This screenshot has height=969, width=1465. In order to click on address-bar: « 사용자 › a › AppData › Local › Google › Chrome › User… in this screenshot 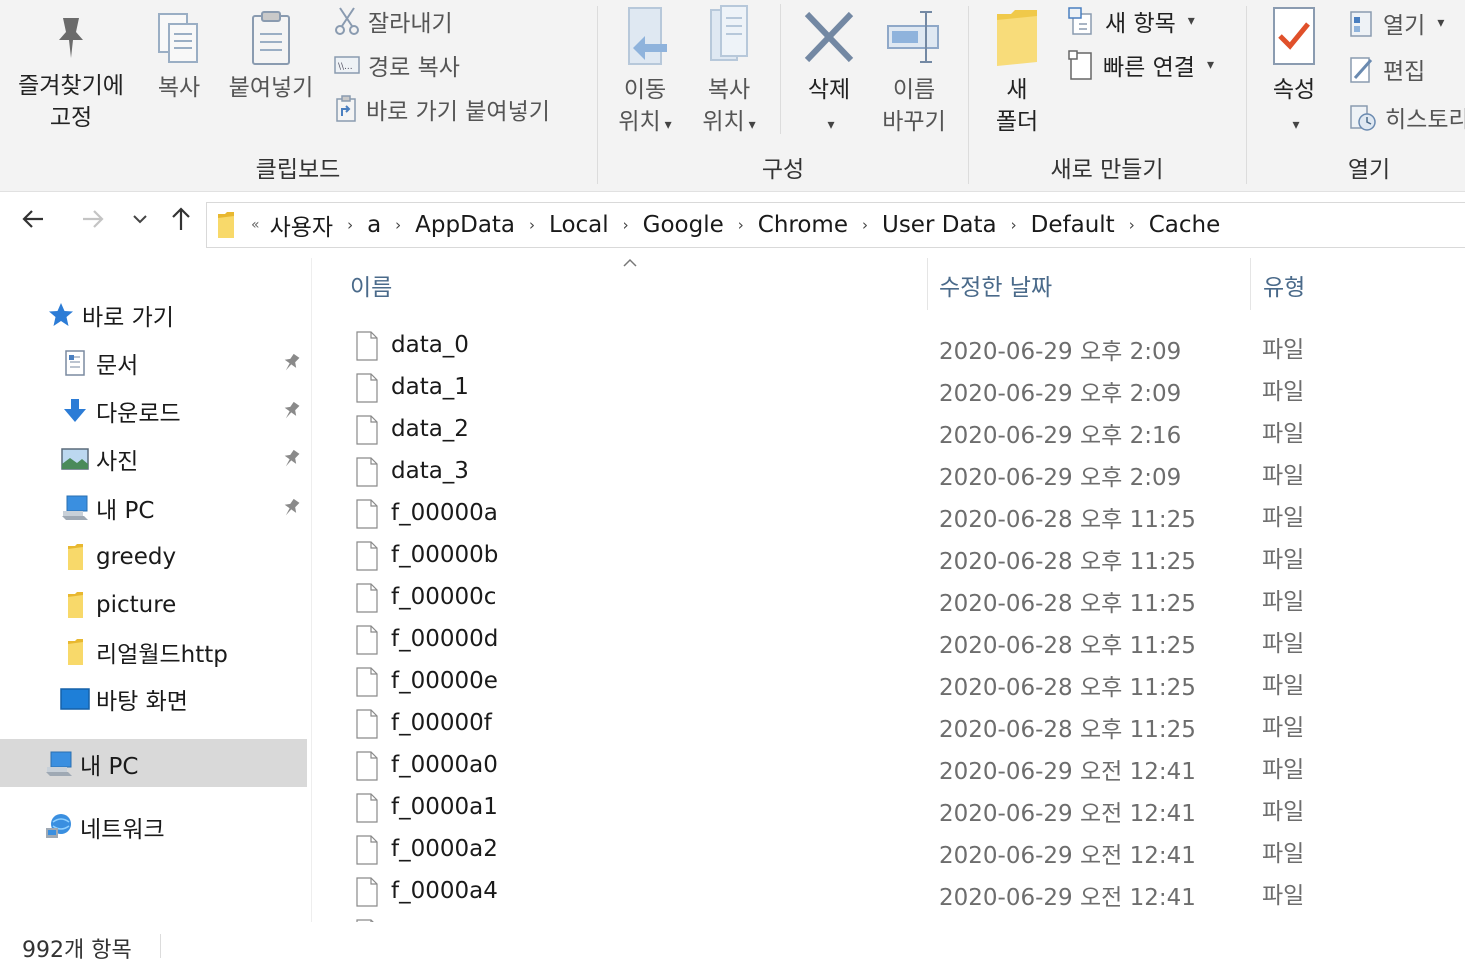, I will do `click(835, 225)`.